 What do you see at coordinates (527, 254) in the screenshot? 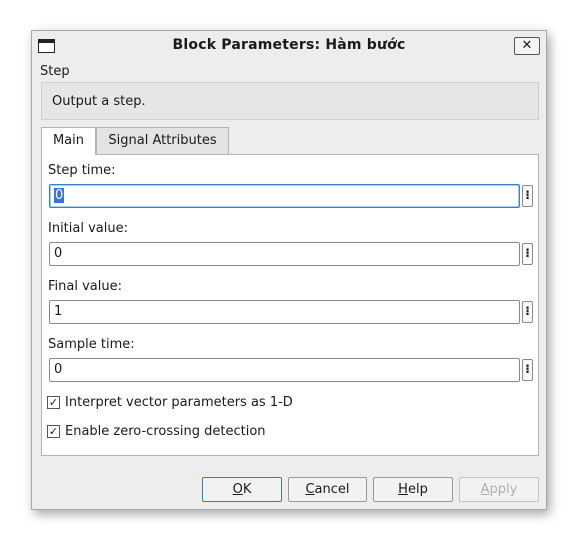
I see `initial-value-menu-button: ⁝` at bounding box center [527, 254].